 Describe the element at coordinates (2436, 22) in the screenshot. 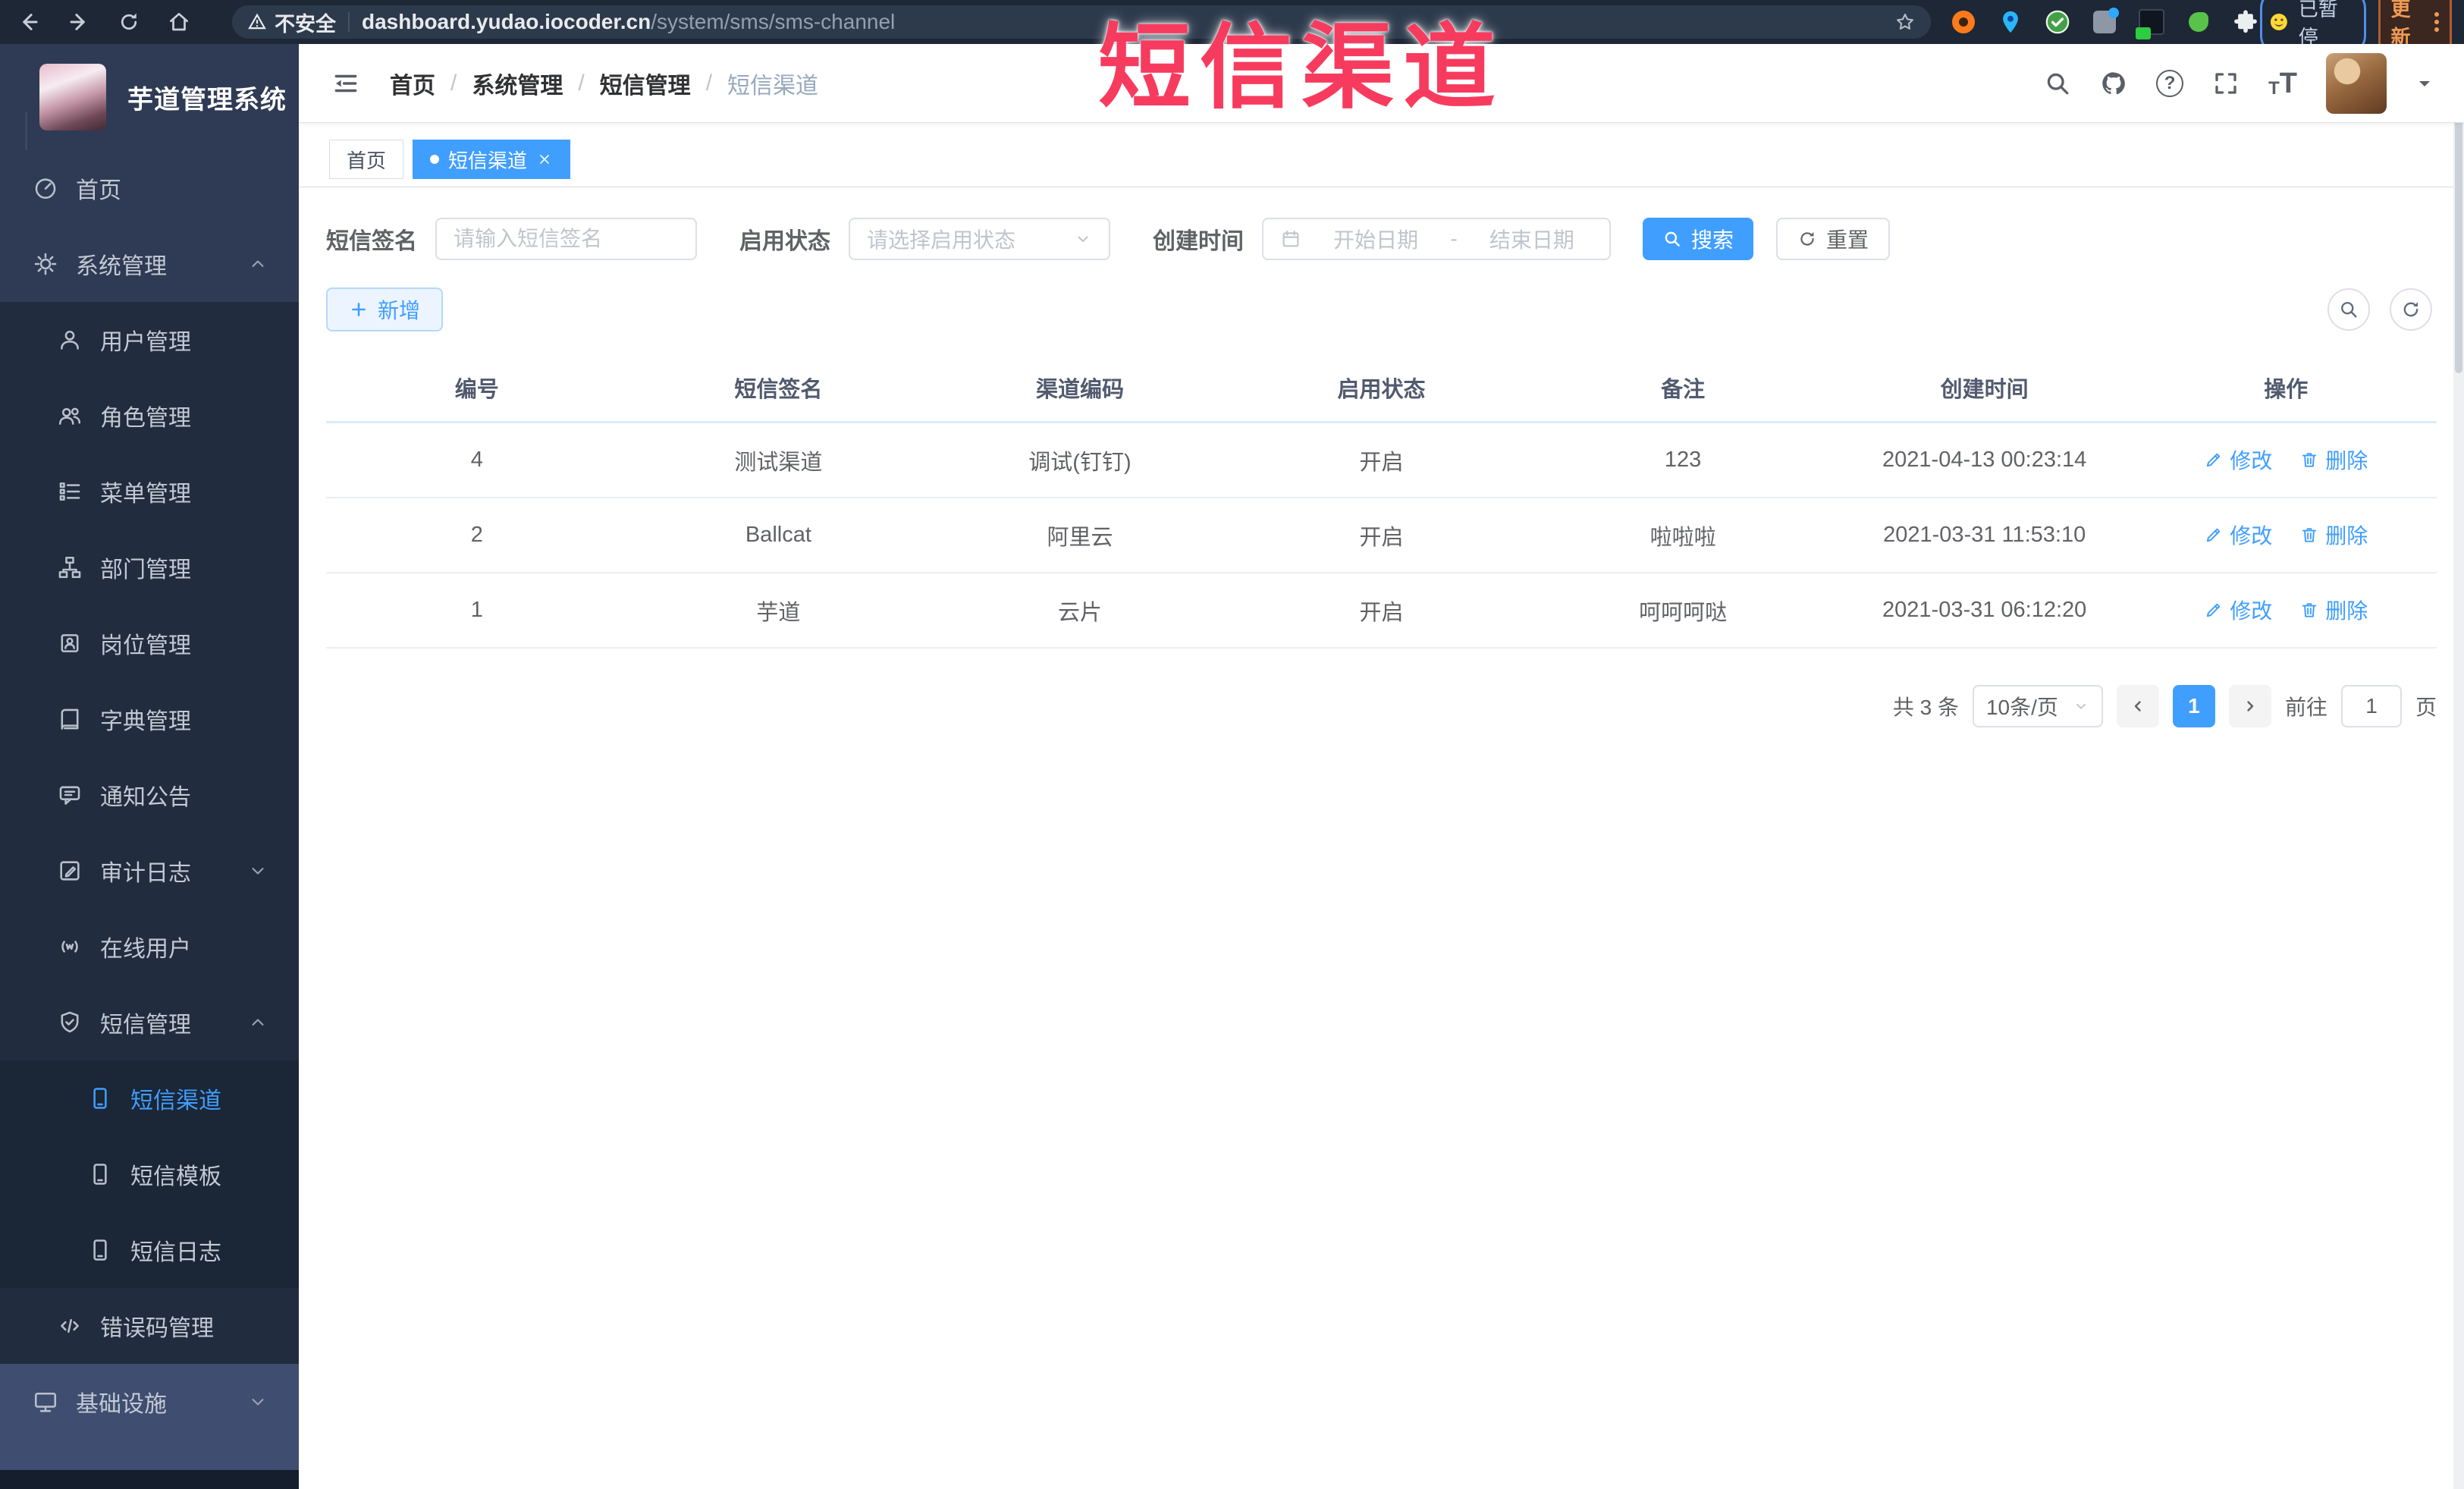

I see `kebab-menu-icon` at that location.